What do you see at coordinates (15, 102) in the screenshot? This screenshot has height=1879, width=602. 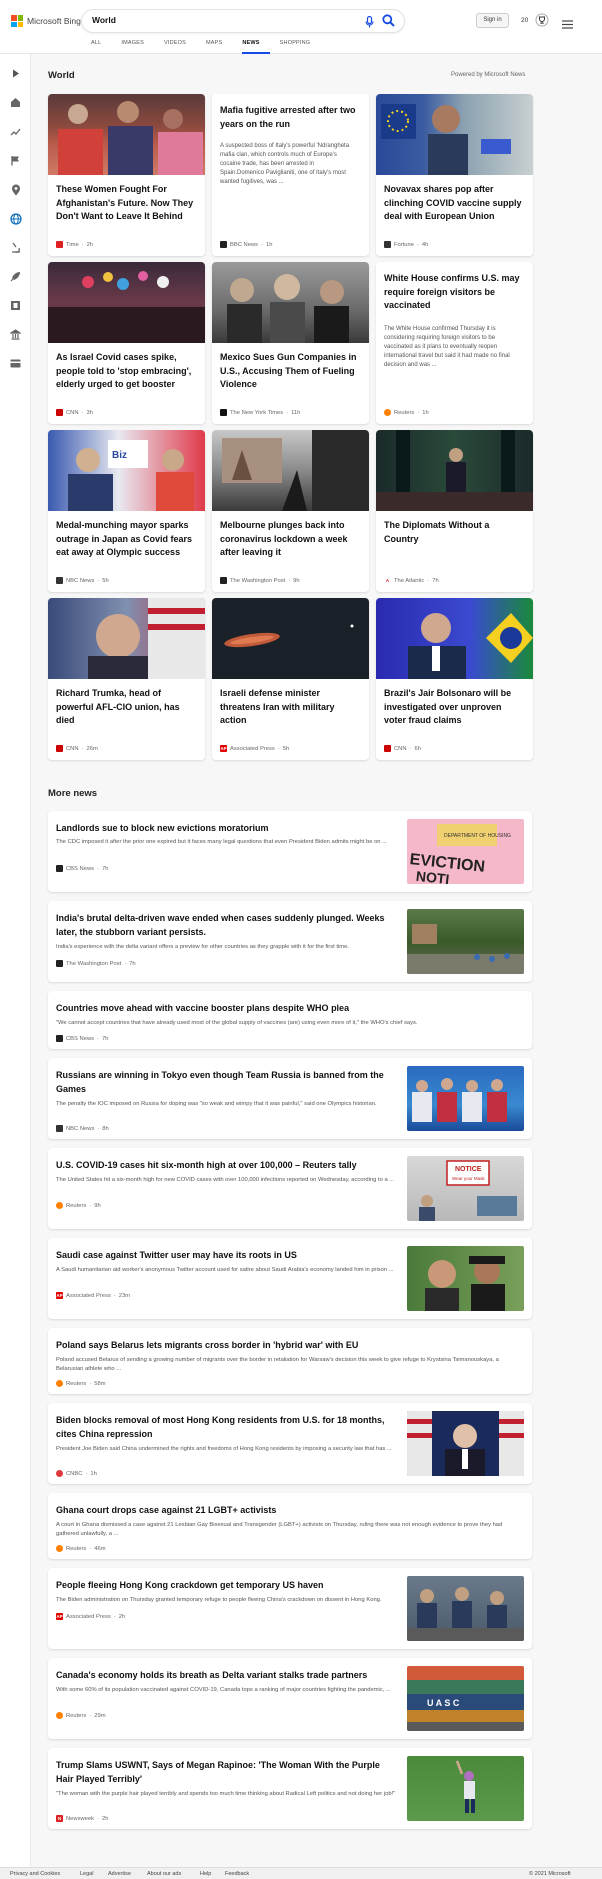 I see `home-icon` at bounding box center [15, 102].